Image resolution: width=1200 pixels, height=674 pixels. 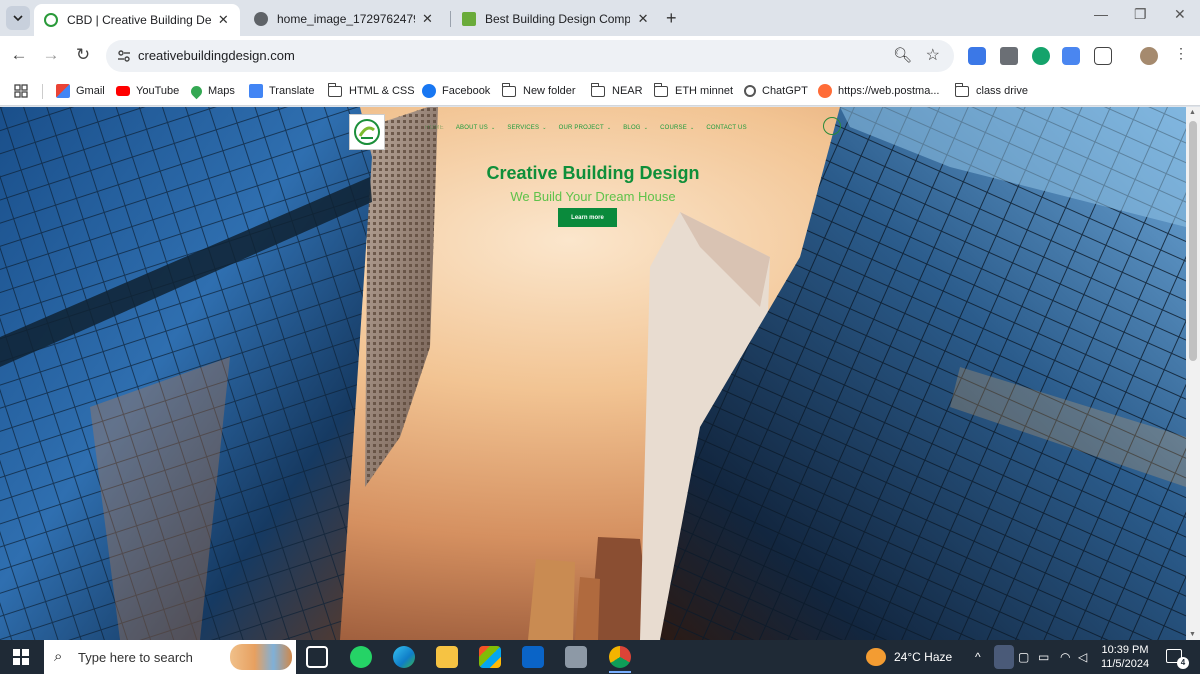 I want to click on tab-cbd: CBD | Creative Building Design ✕, so click(x=137, y=20).